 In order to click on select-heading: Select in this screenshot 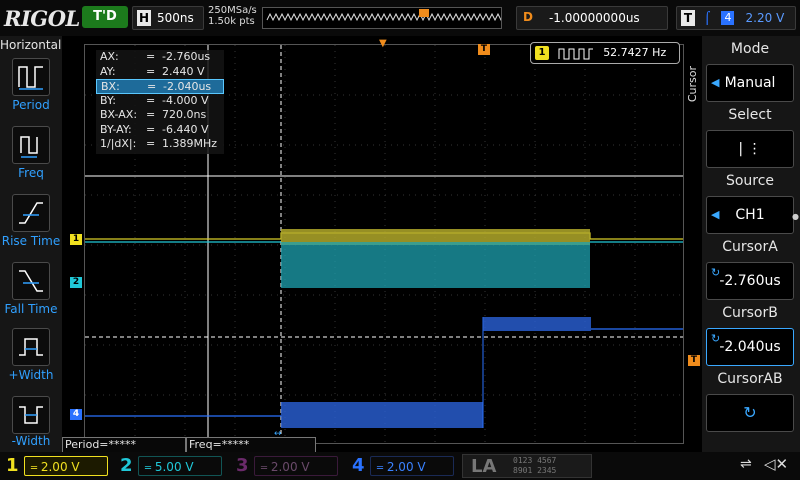, I will do `click(750, 115)`.